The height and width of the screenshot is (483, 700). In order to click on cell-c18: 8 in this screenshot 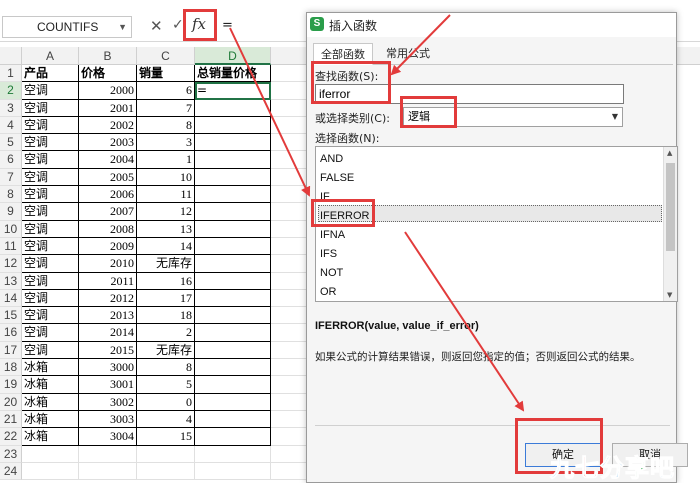, I will do `click(166, 368)`.